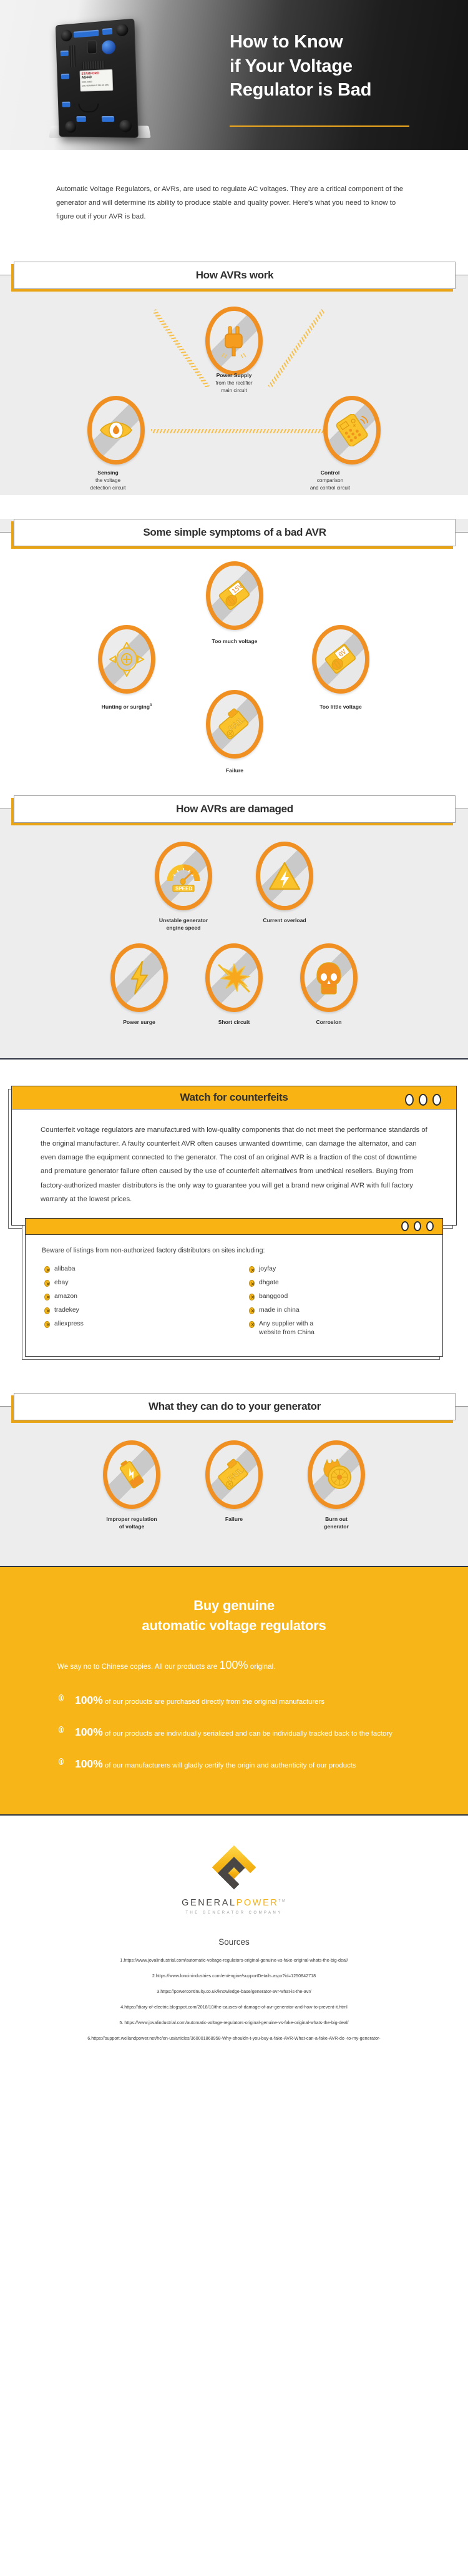  Describe the element at coordinates (234, 1942) in the screenshot. I see `sources-heading: Sources` at that location.